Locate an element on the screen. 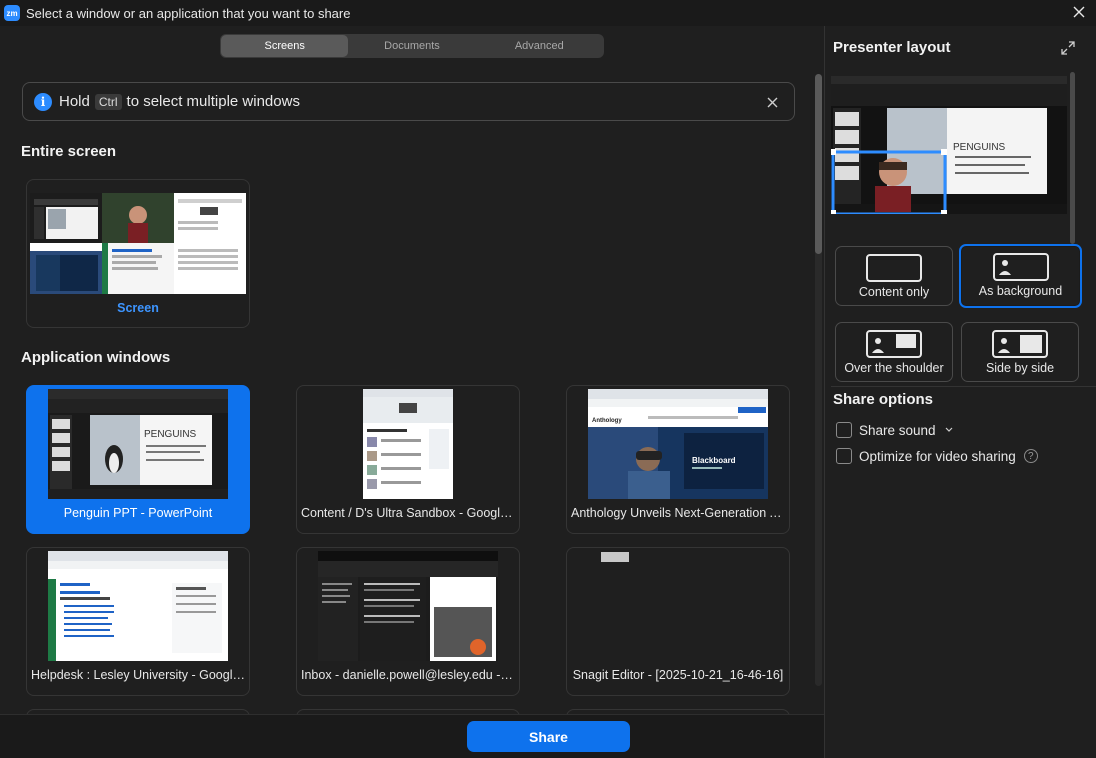 Image resolution: width=1096 pixels, height=758 pixels. expand-preview-button is located at coordinates (1068, 48).